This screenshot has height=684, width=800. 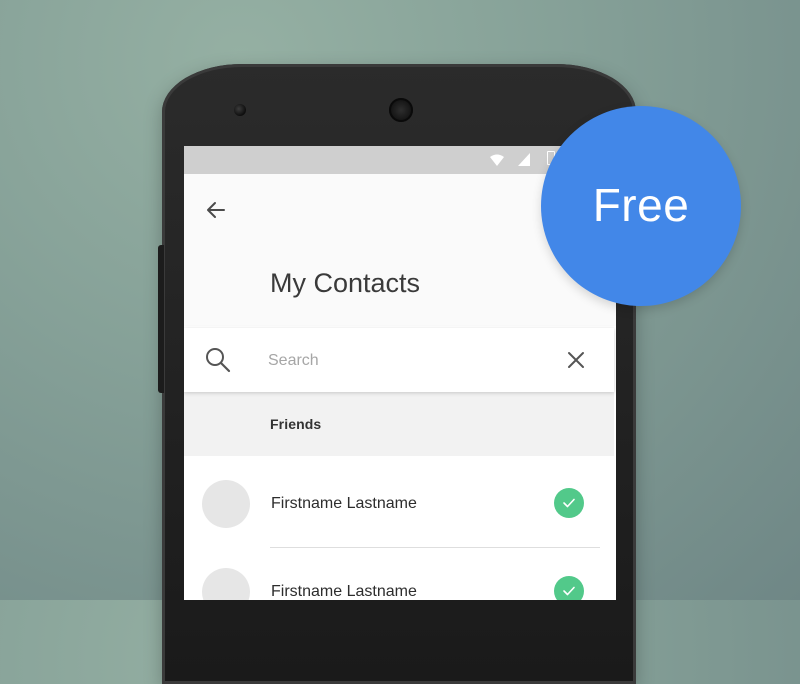 I want to click on search-icon, so click(x=218, y=360).